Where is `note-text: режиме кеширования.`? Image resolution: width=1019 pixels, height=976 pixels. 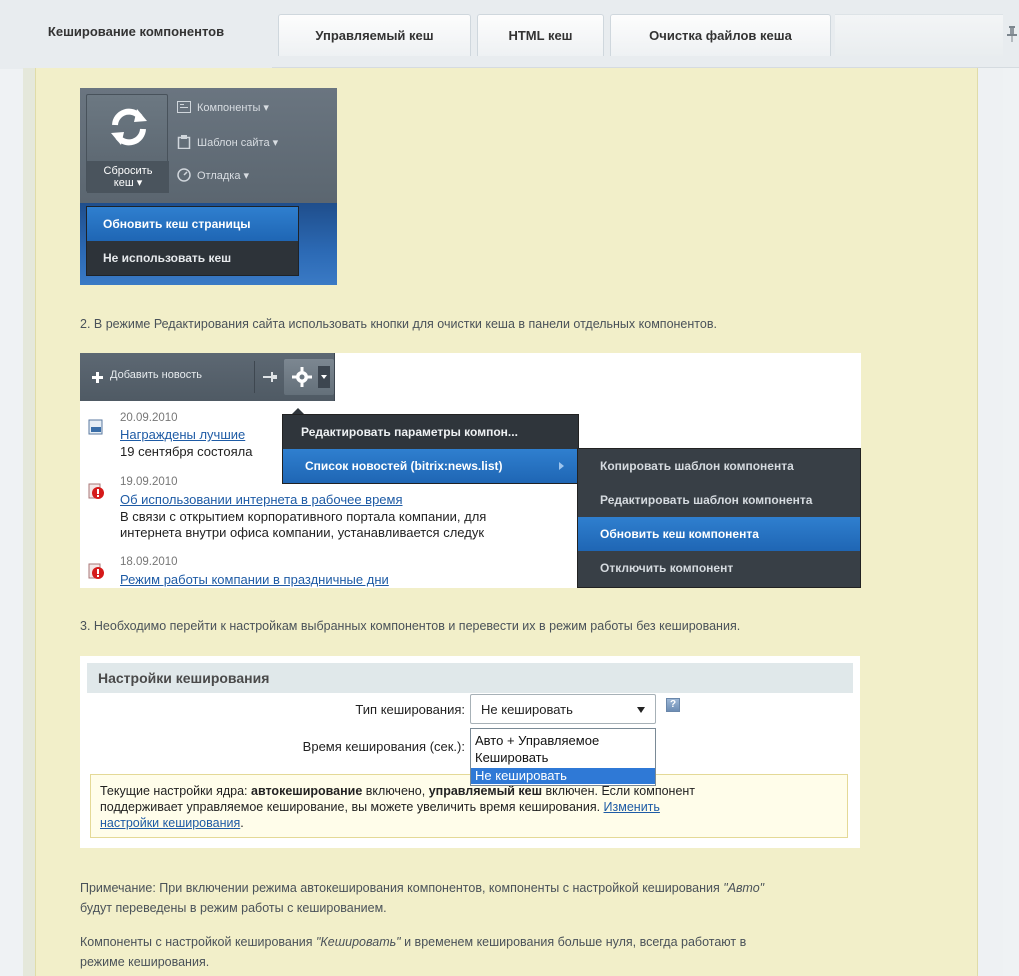
note-text: режиме кеширования. is located at coordinates (145, 962).